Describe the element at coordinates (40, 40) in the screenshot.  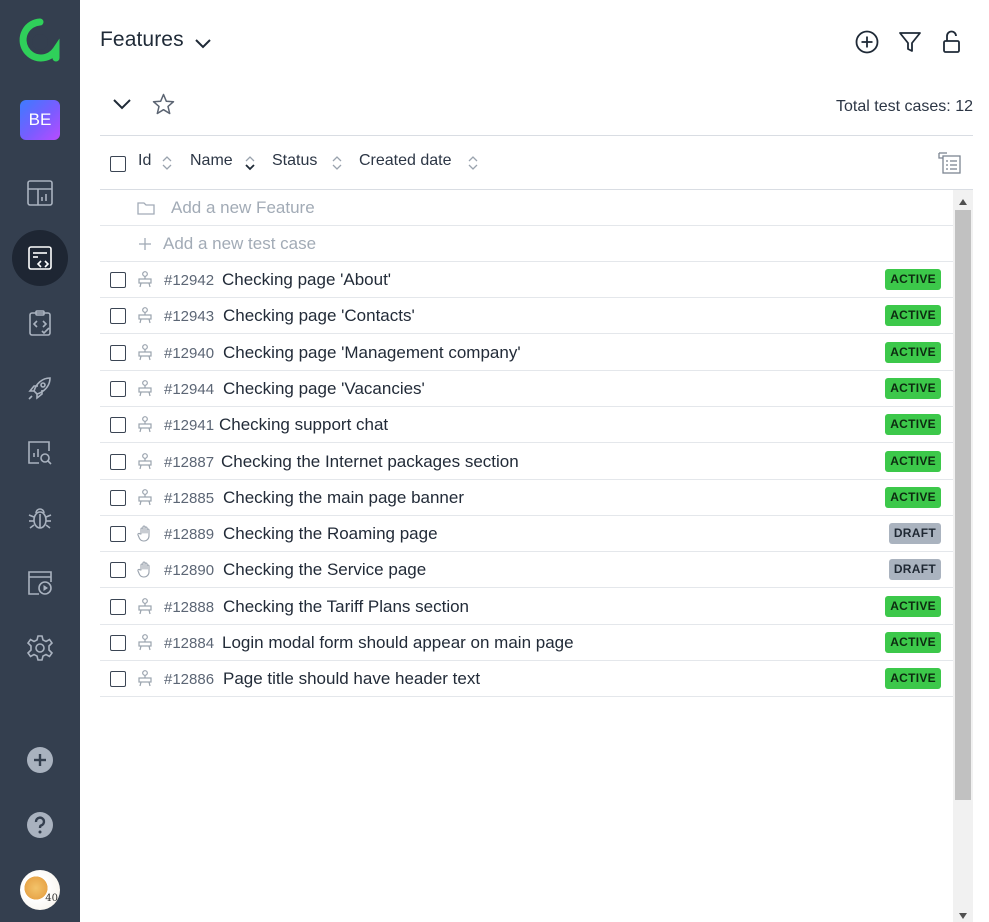
I see `app-logo-icon` at that location.